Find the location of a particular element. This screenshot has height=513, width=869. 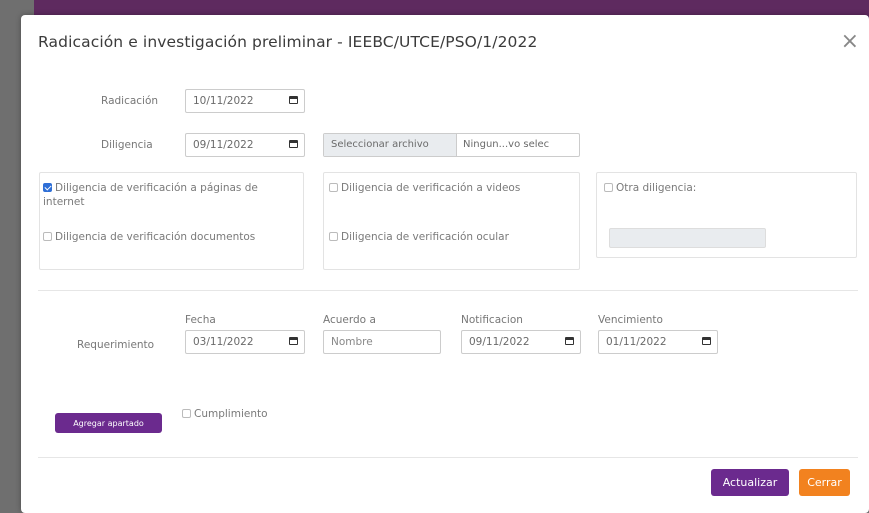

diligencia-date-input: 09/11/2022 is located at coordinates (245, 145).